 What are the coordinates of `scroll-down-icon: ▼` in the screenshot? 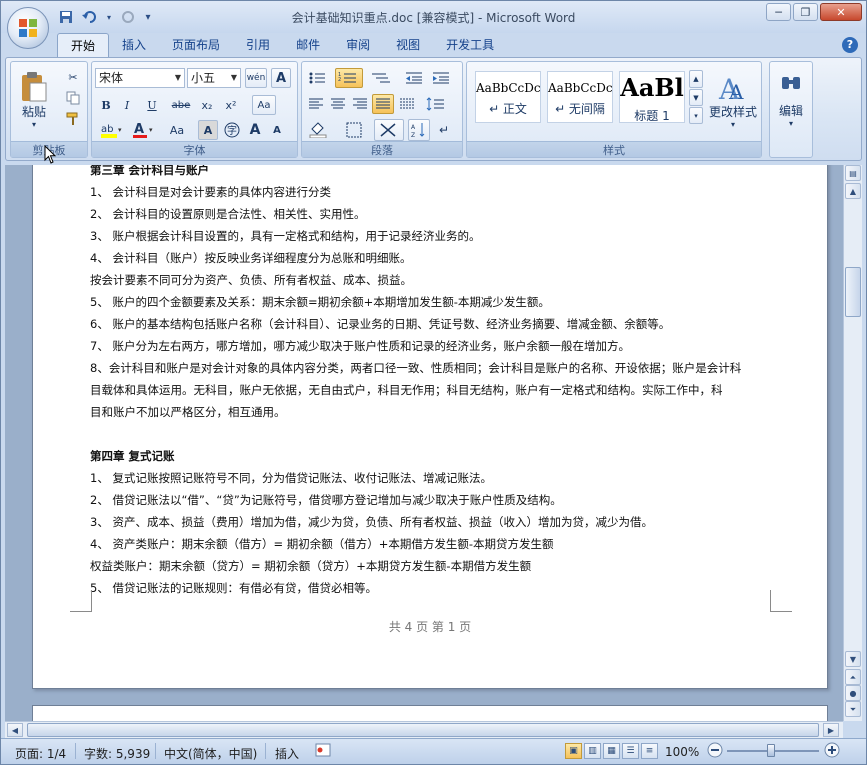 It's located at (853, 659).